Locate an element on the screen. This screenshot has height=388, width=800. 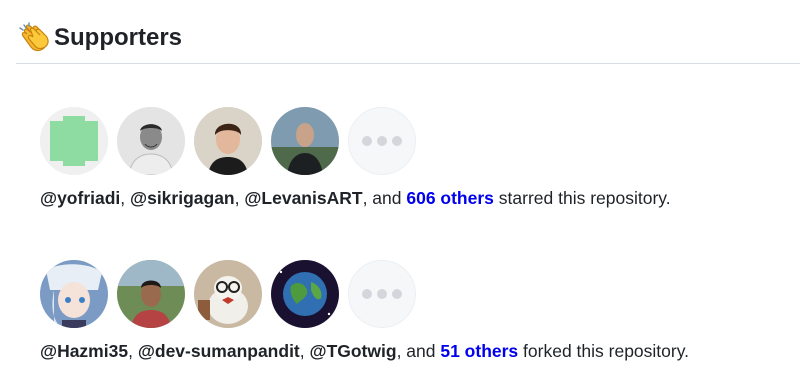
avatar-hazmi35 is located at coordinates (74, 294).